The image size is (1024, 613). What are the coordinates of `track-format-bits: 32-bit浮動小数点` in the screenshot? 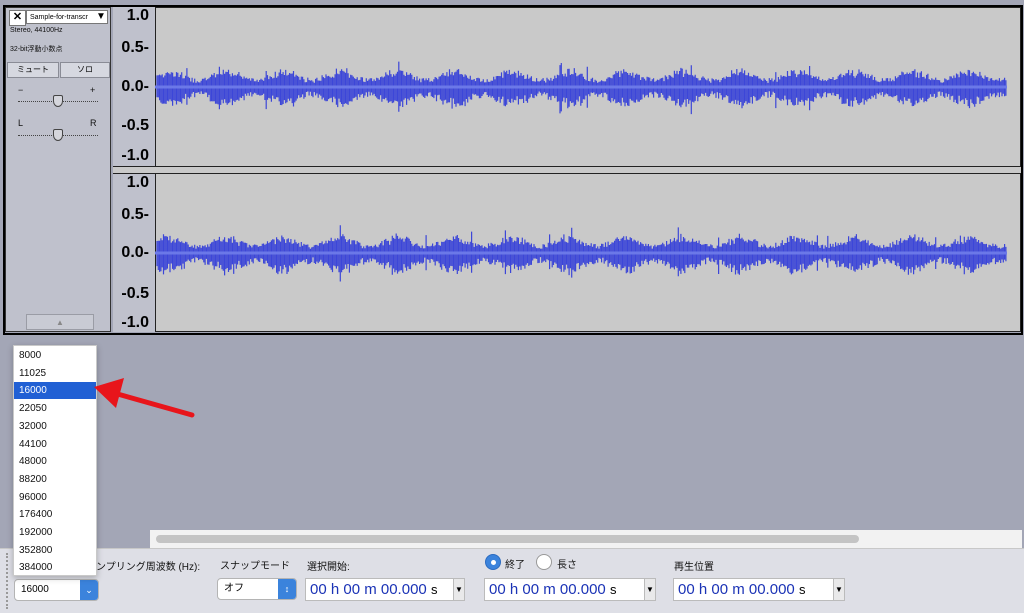 It's located at (36, 49).